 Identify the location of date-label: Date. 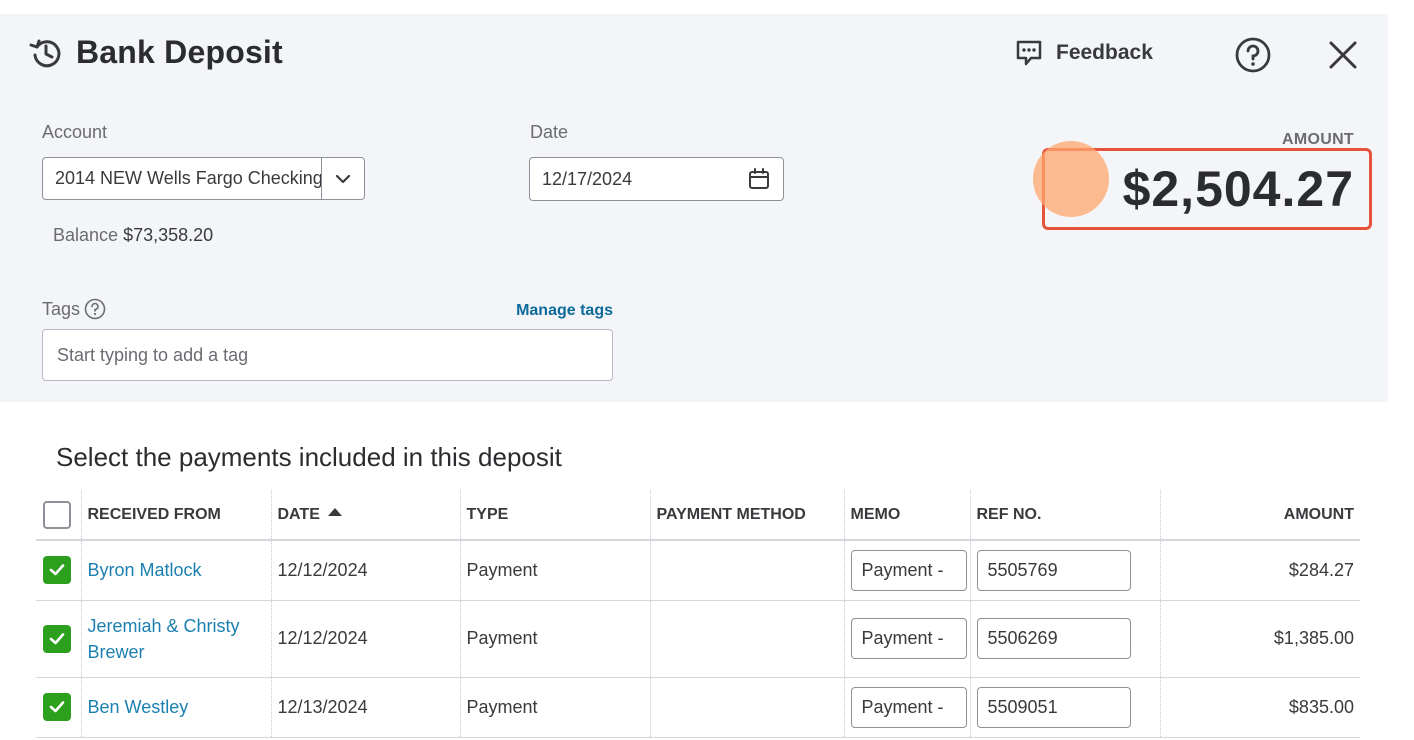
(549, 132).